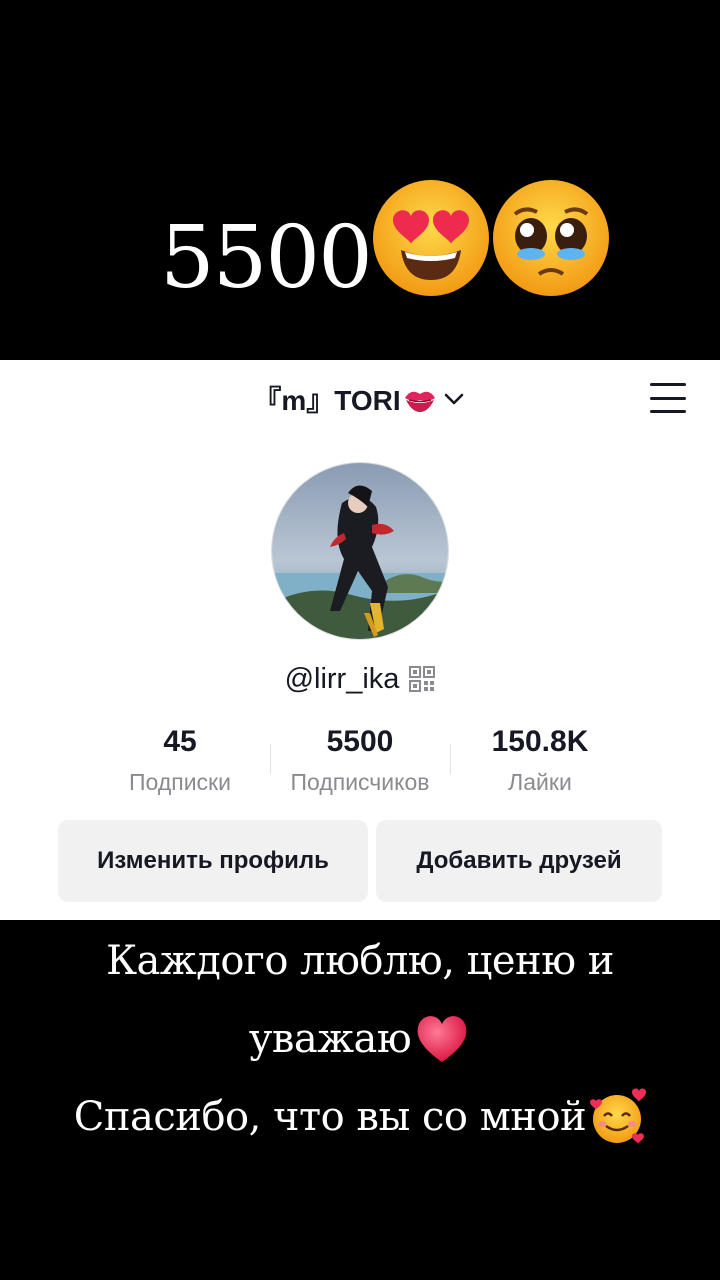 Image resolution: width=720 pixels, height=1280 pixels. What do you see at coordinates (180, 782) in the screenshot?
I see `stat-label: Подписки` at bounding box center [180, 782].